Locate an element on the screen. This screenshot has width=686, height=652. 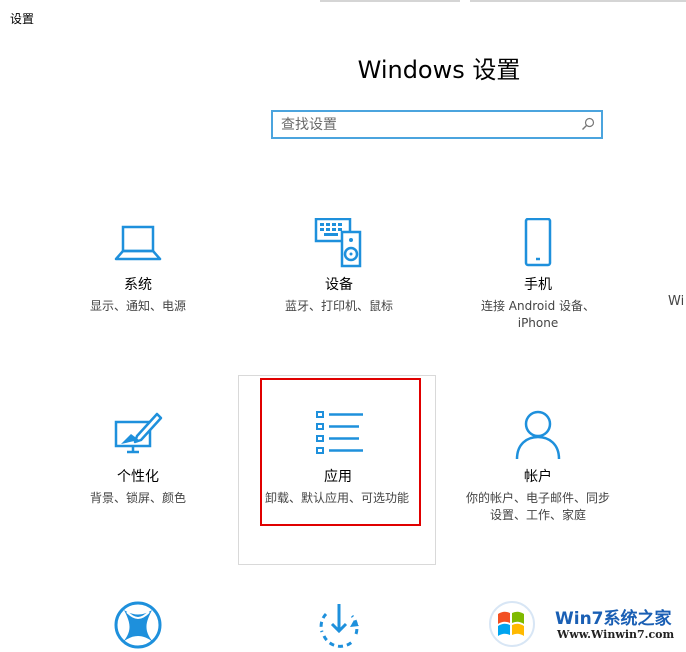
tile-description: 连接 Android 设备、 iPhone is located at coordinates (538, 315).